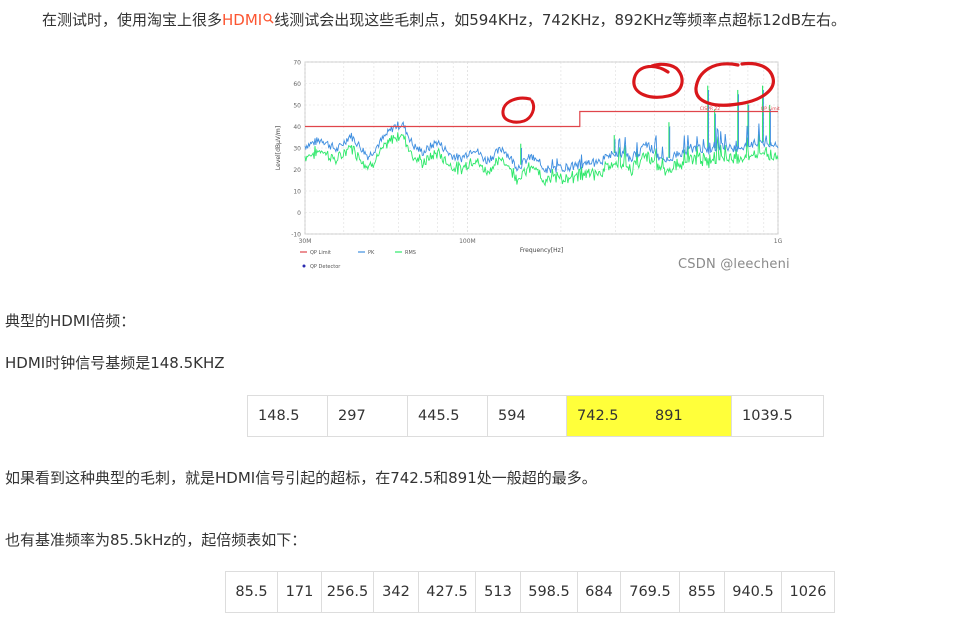 The image size is (961, 617). What do you see at coordinates (242, 20) in the screenshot?
I see `hdmi-link-text: HDMI` at bounding box center [242, 20].